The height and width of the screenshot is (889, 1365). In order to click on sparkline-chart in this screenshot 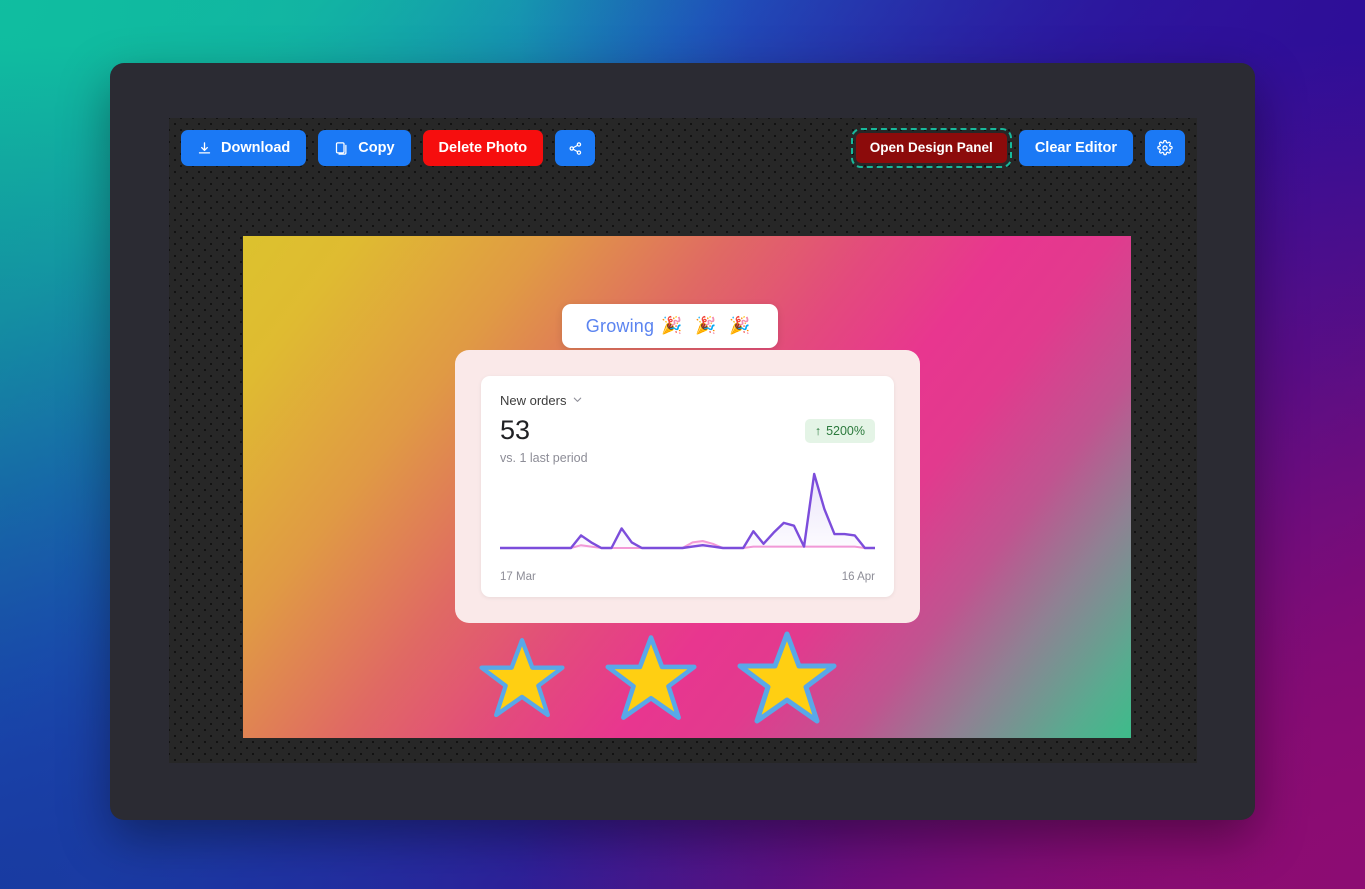, I will do `click(687, 512)`.